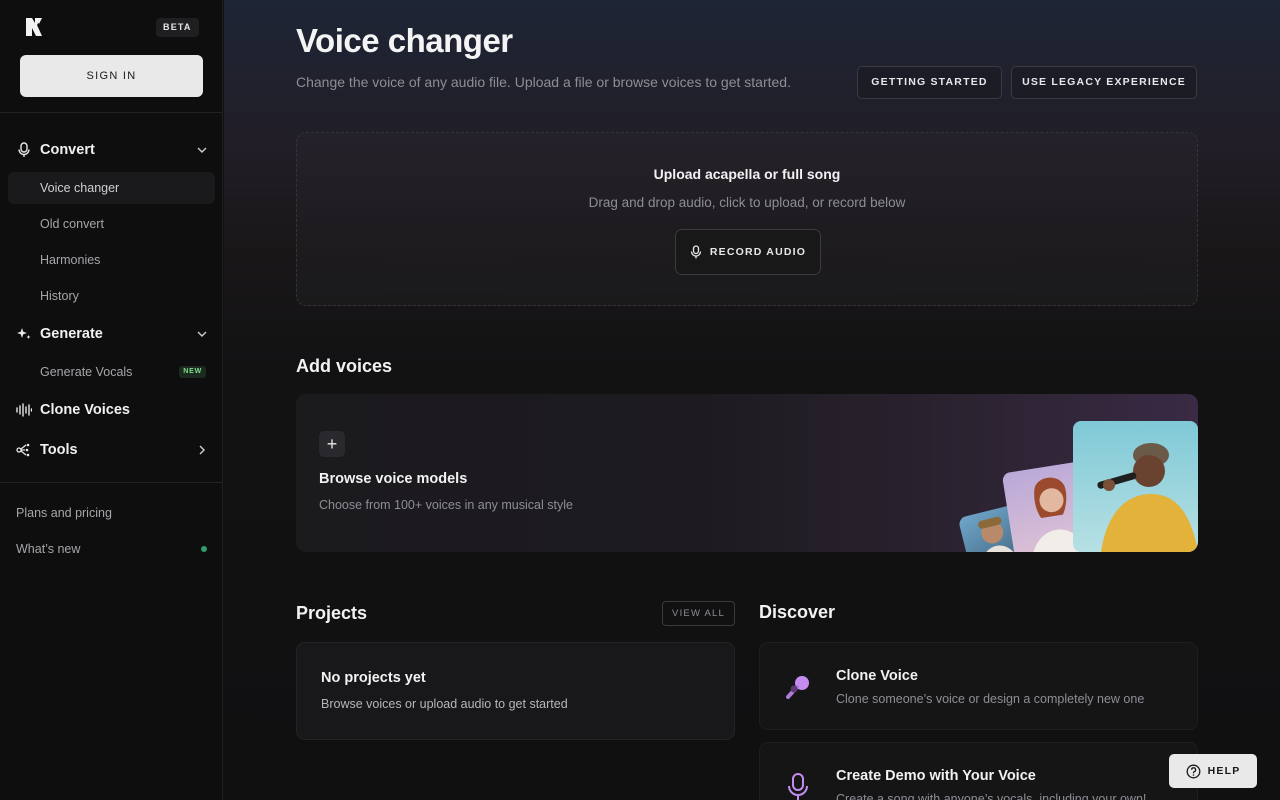  Describe the element at coordinates (86, 372) in the screenshot. I see `sidebar-item-label: Generate Vocals` at that location.